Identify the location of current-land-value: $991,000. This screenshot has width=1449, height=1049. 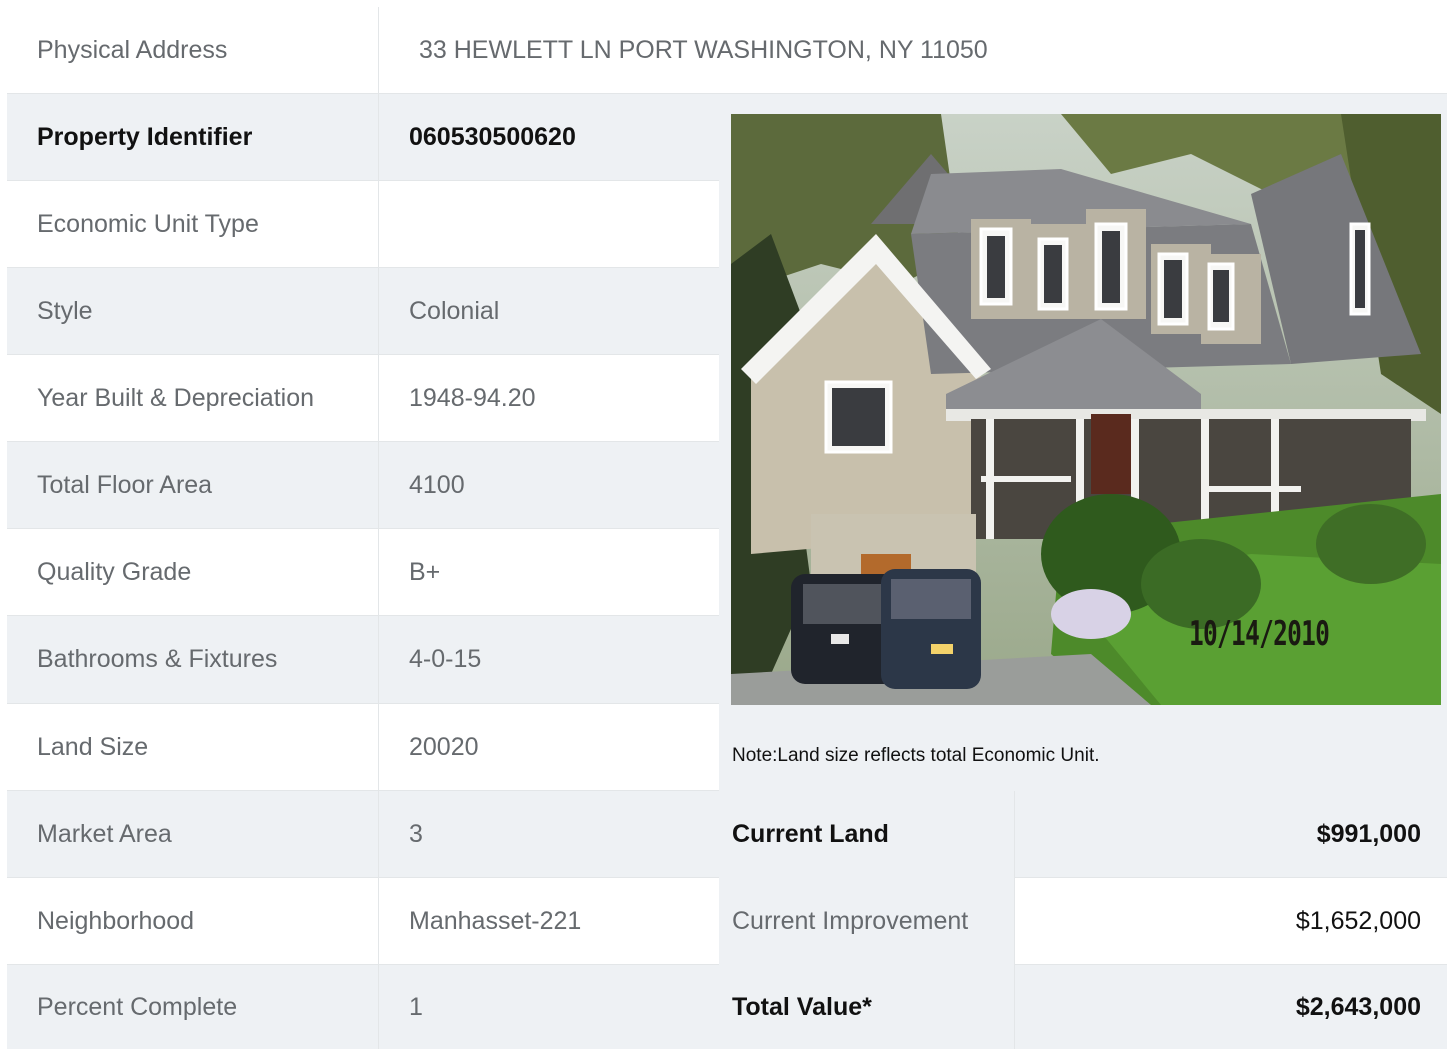
(1230, 834).